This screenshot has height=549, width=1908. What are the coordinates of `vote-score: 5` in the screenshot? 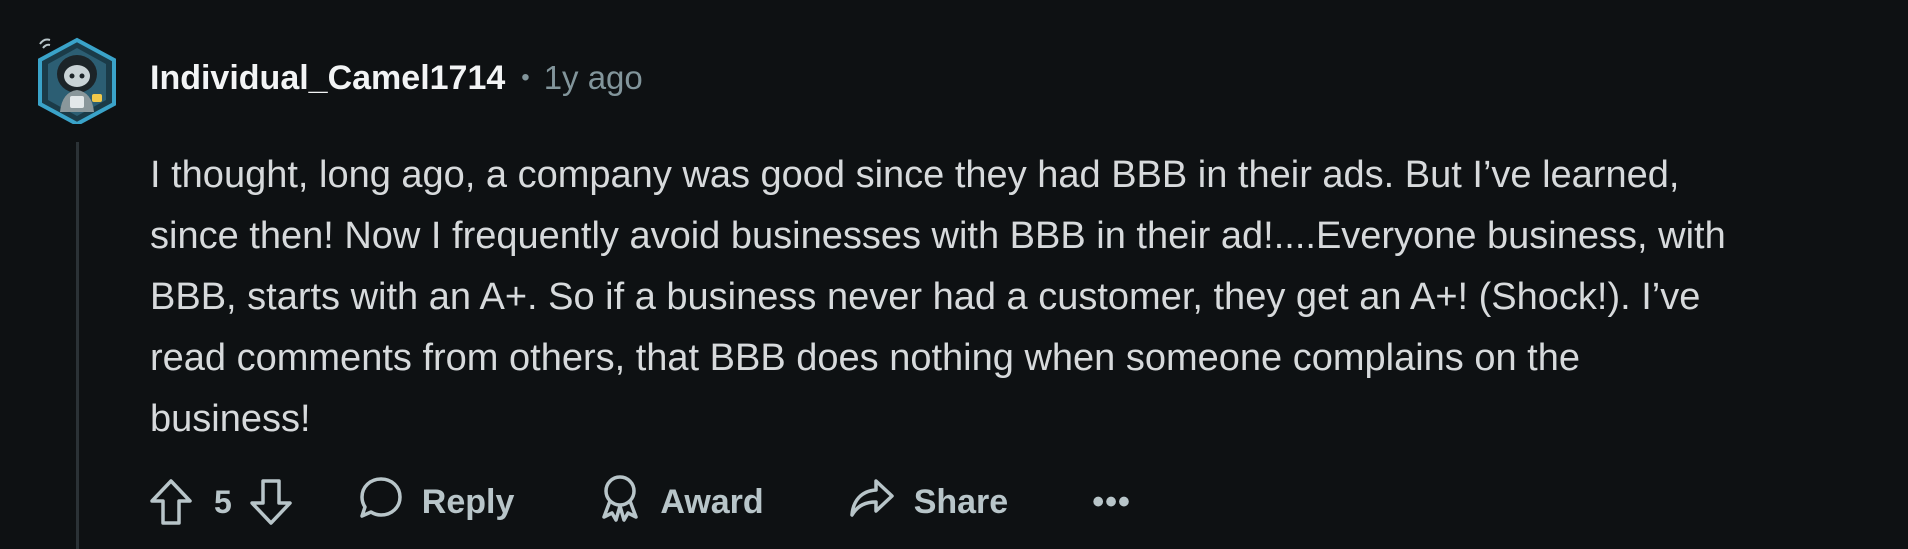 It's located at (223, 501).